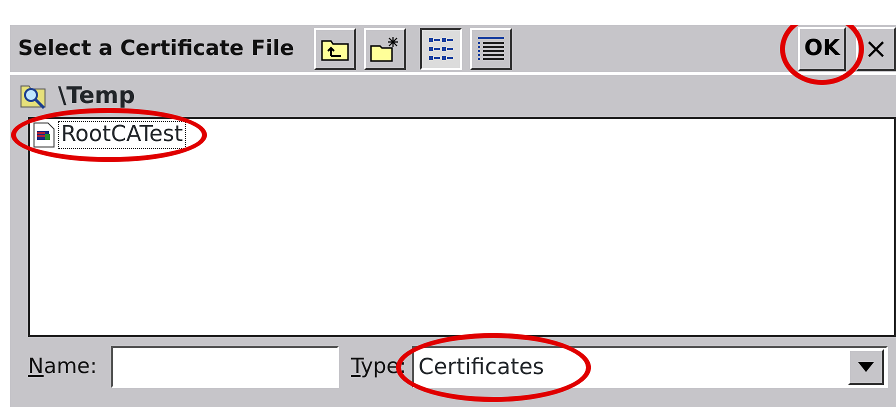 This screenshot has width=896, height=407. I want to click on file-item: RootCATest, so click(122, 135).